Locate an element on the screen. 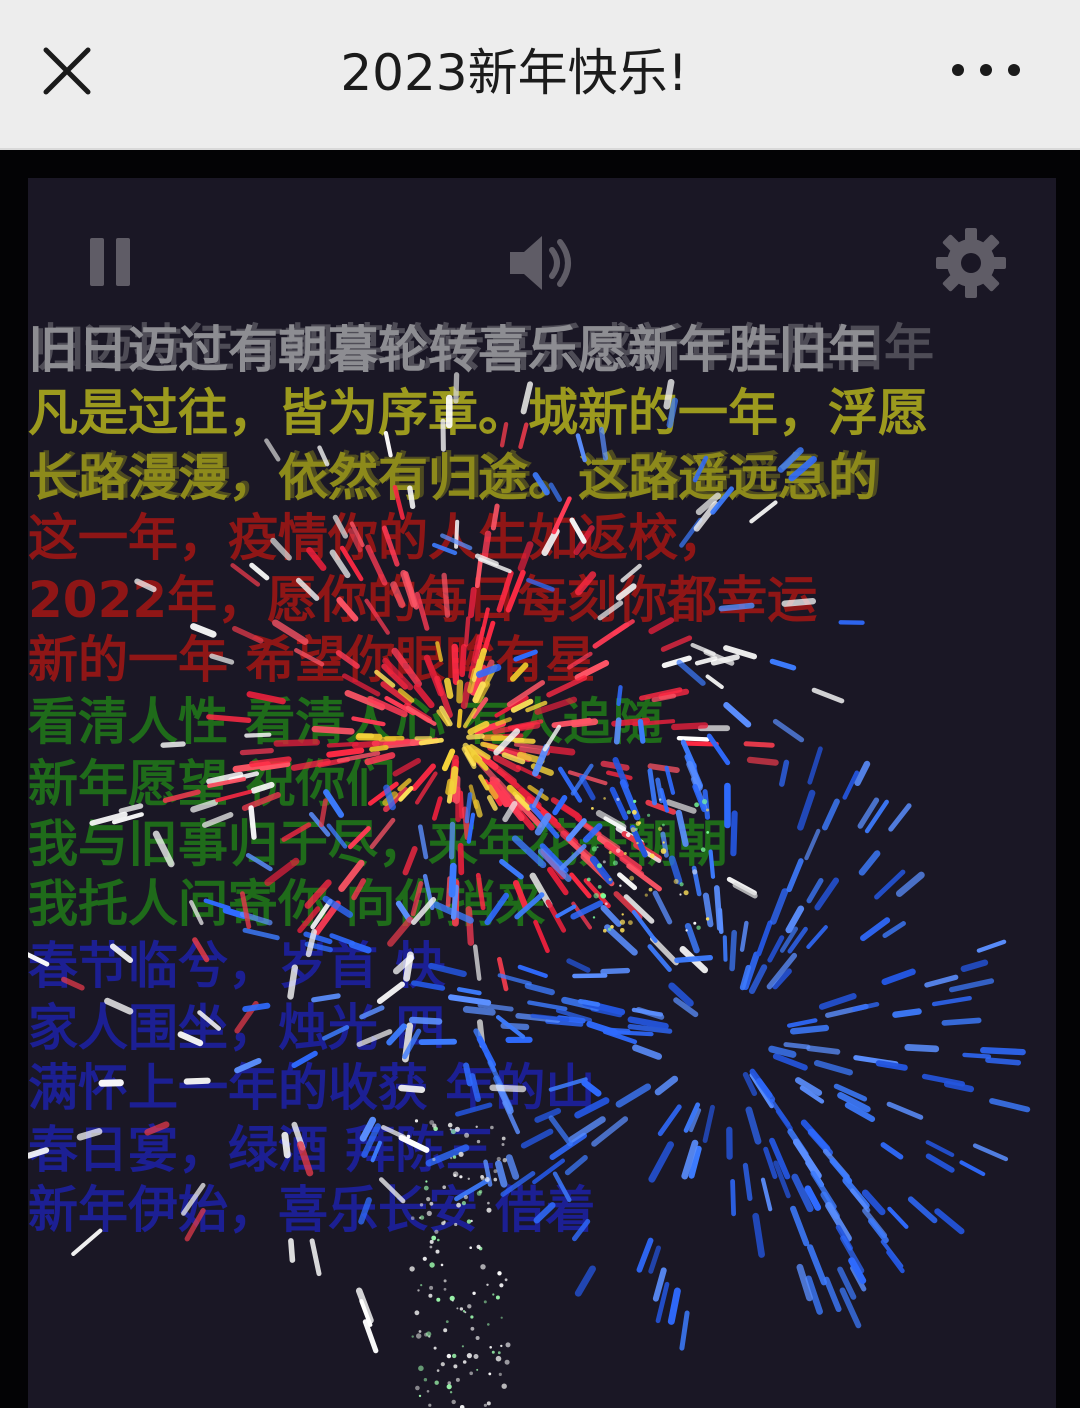  wish-line: 满怀上一年的收获 年的山 is located at coordinates (312, 1088).